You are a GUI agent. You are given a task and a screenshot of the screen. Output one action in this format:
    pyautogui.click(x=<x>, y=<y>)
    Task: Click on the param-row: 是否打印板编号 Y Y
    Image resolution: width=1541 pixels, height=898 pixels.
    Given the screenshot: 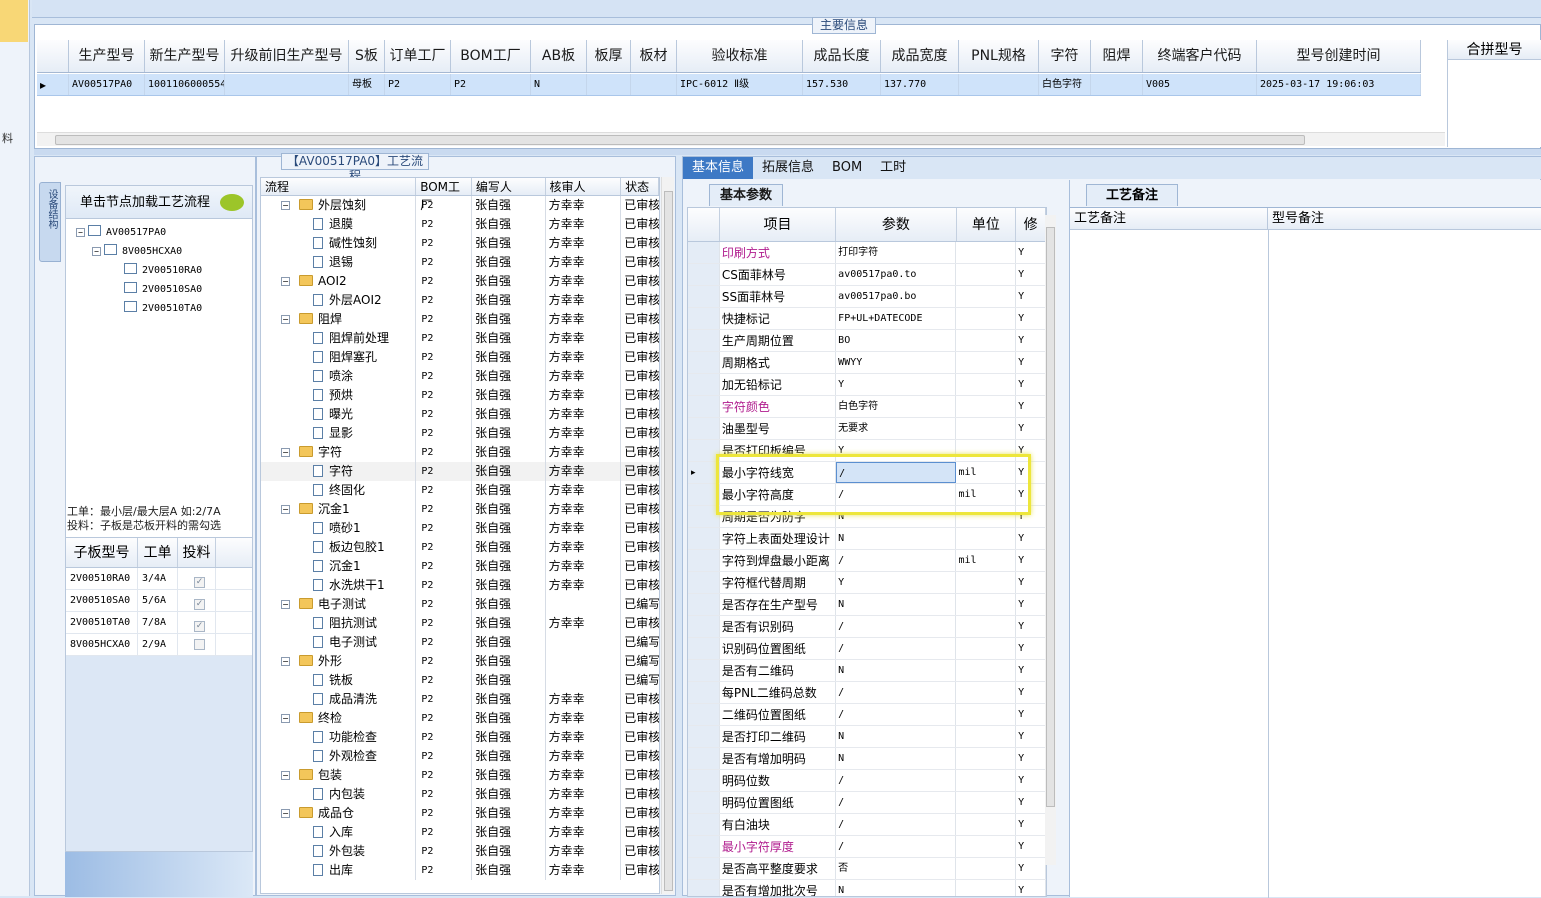 What is the action you would take?
    pyautogui.click(x=867, y=451)
    